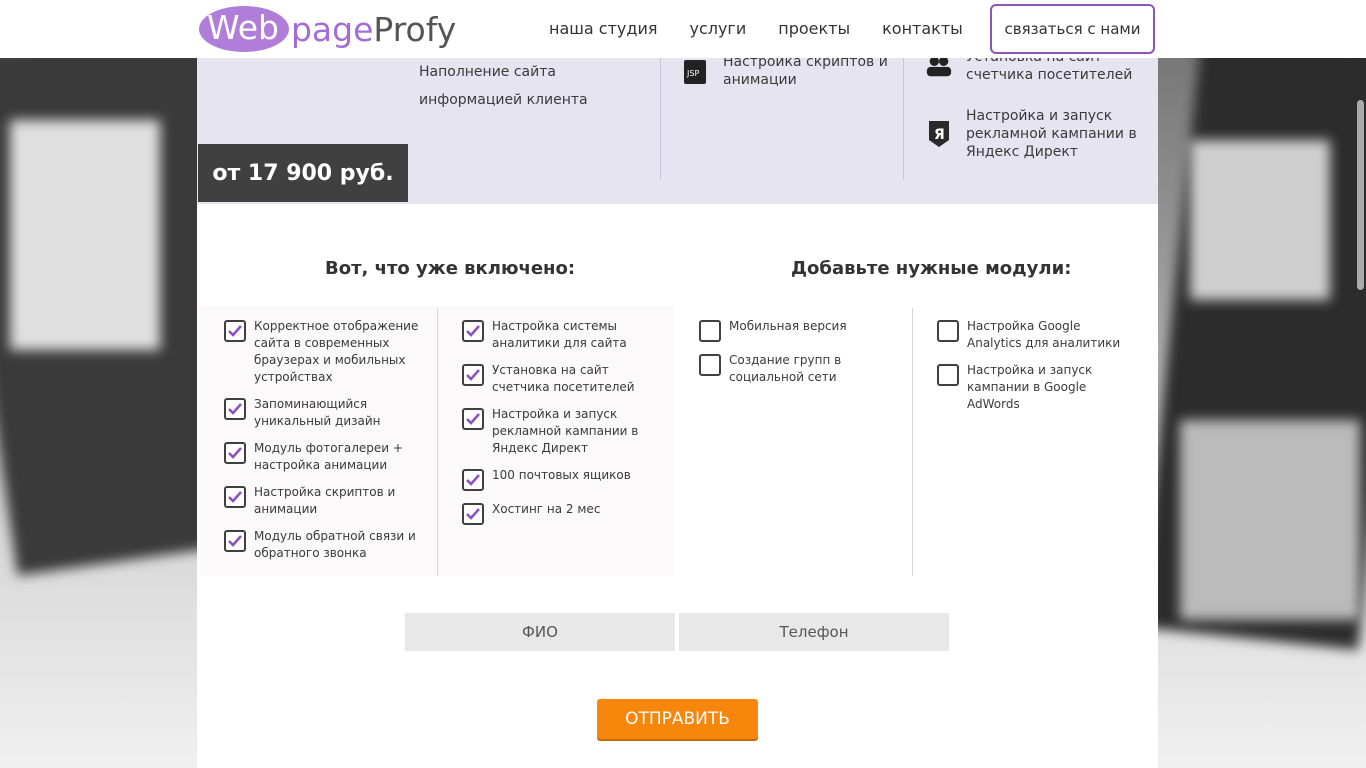 Image resolution: width=1366 pixels, height=768 pixels. Describe the element at coordinates (503, 86) in the screenshot. I see `feature-content-fill: Наполнение сайта информацией клиента` at that location.